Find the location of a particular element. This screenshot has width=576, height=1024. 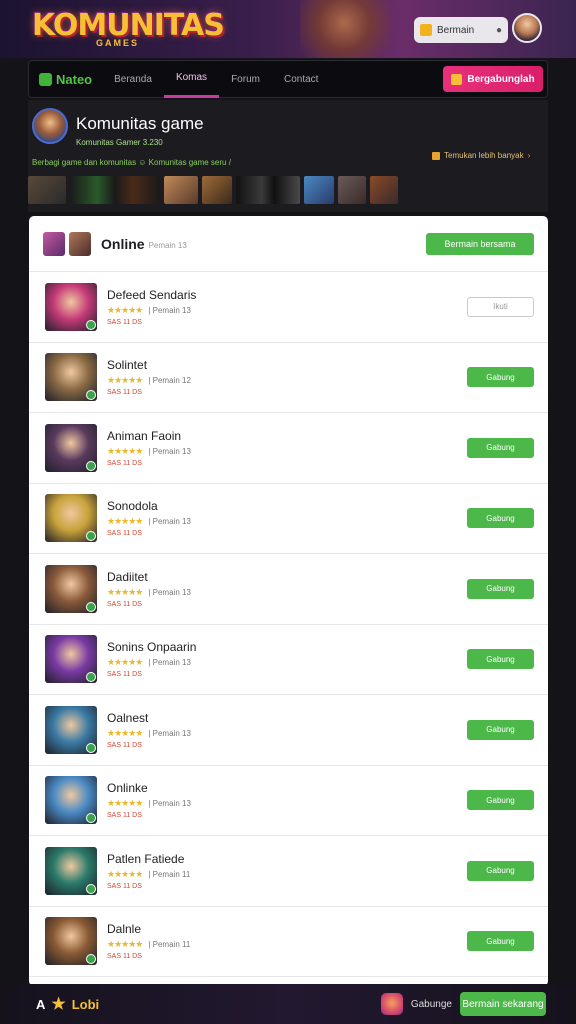

join-button: Bergabunglah is located at coordinates (493, 79).